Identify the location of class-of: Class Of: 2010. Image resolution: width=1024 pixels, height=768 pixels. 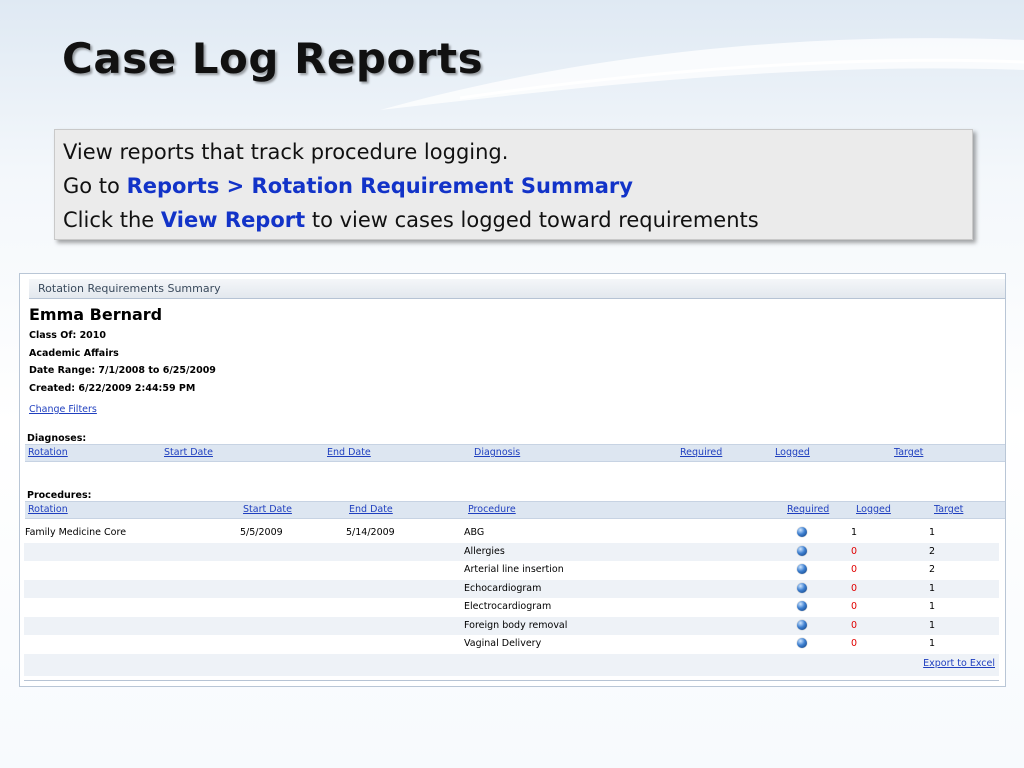
(68, 335).